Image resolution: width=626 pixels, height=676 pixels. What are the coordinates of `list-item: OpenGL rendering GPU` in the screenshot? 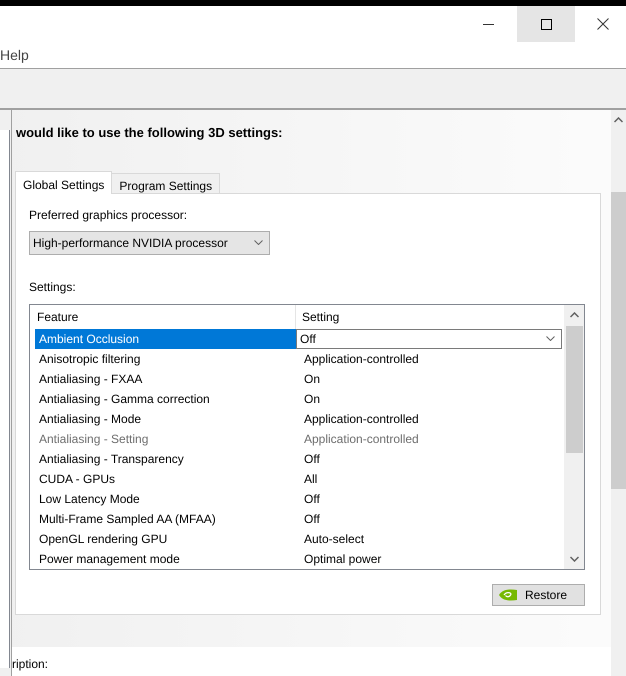 It's located at (165, 538).